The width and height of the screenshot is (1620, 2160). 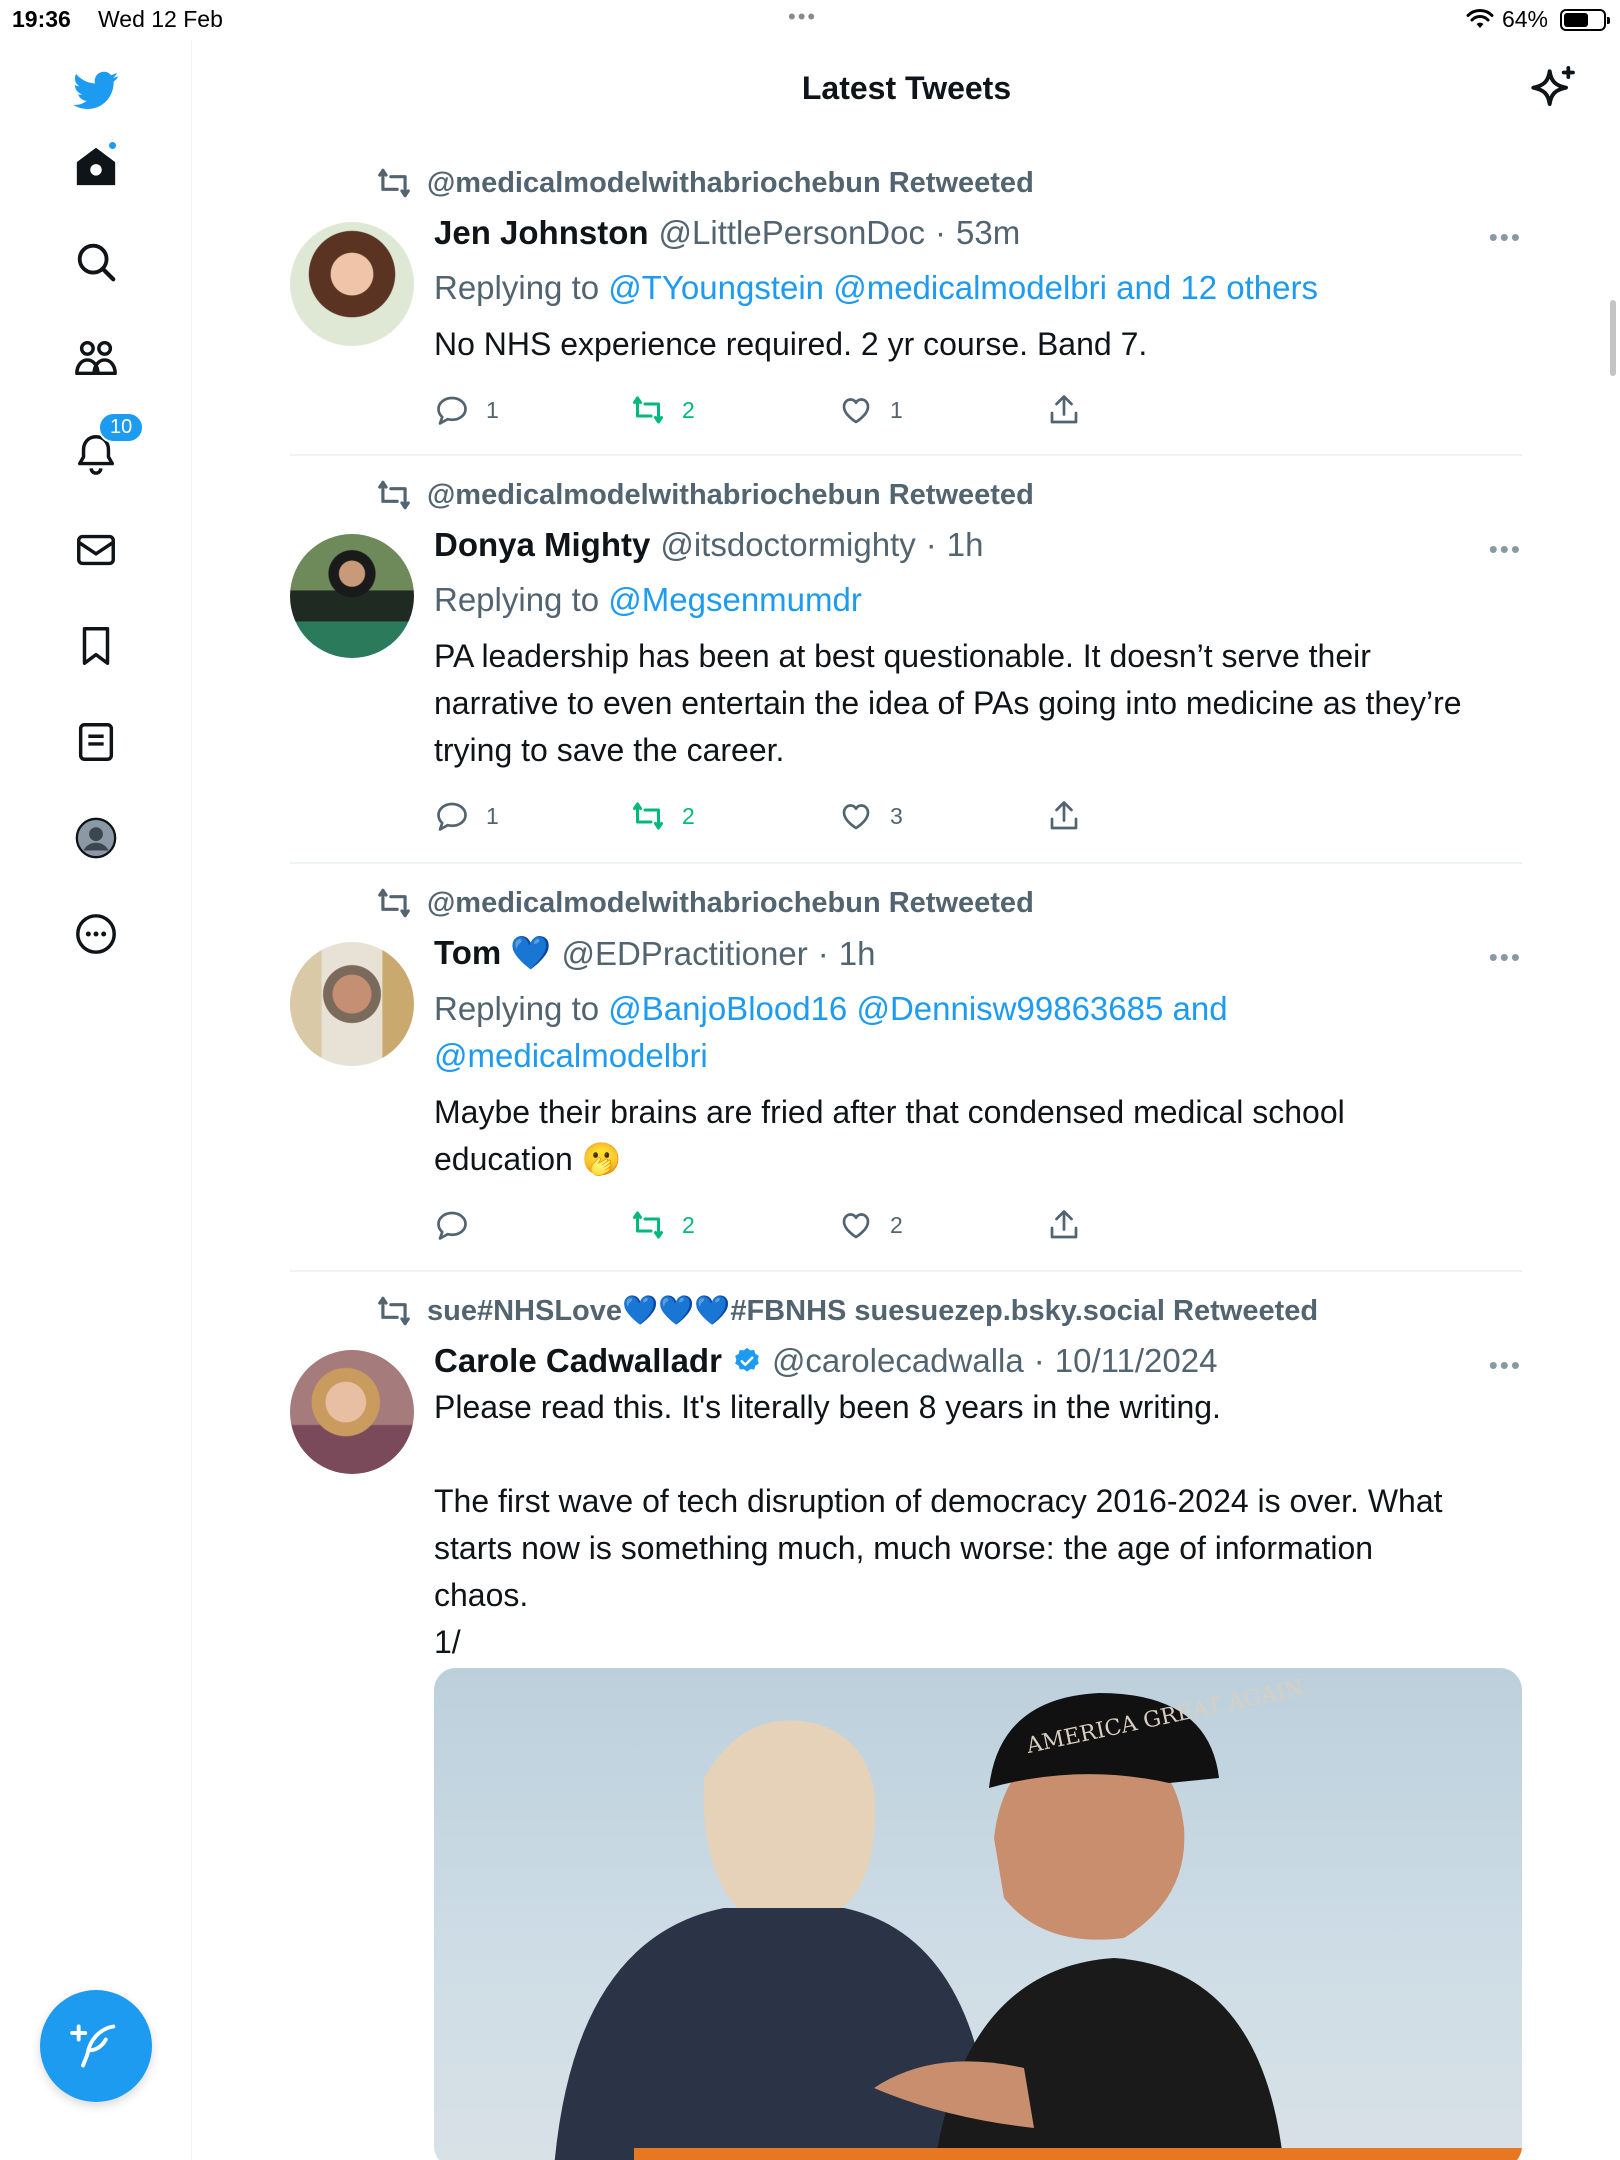 I want to click on replying-prefix: Replying to, so click(x=517, y=1008).